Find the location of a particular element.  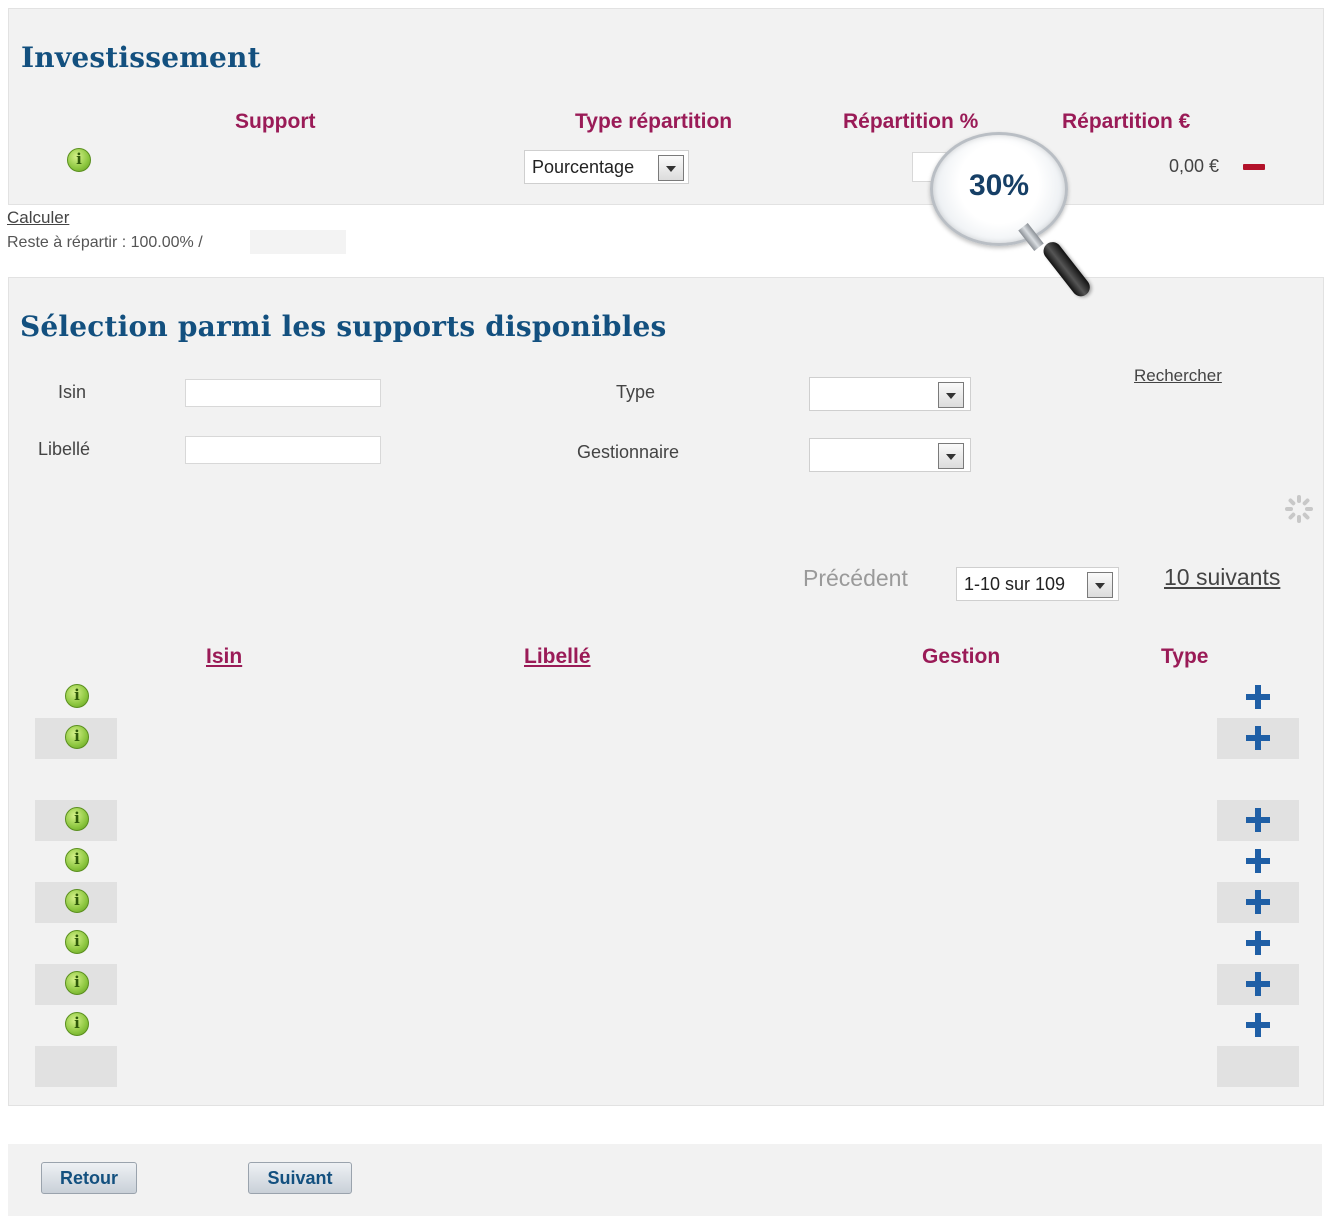

repartition-percent-input is located at coordinates (932, 167).